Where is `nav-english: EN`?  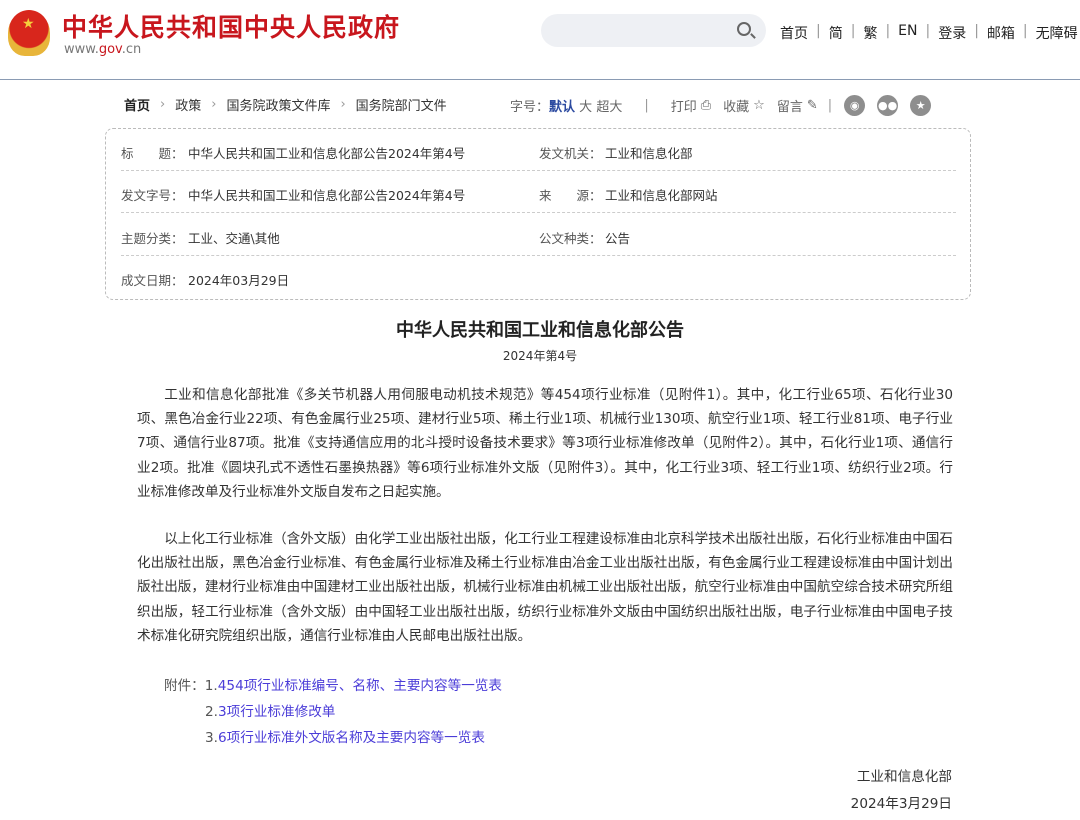 nav-english: EN is located at coordinates (907, 33).